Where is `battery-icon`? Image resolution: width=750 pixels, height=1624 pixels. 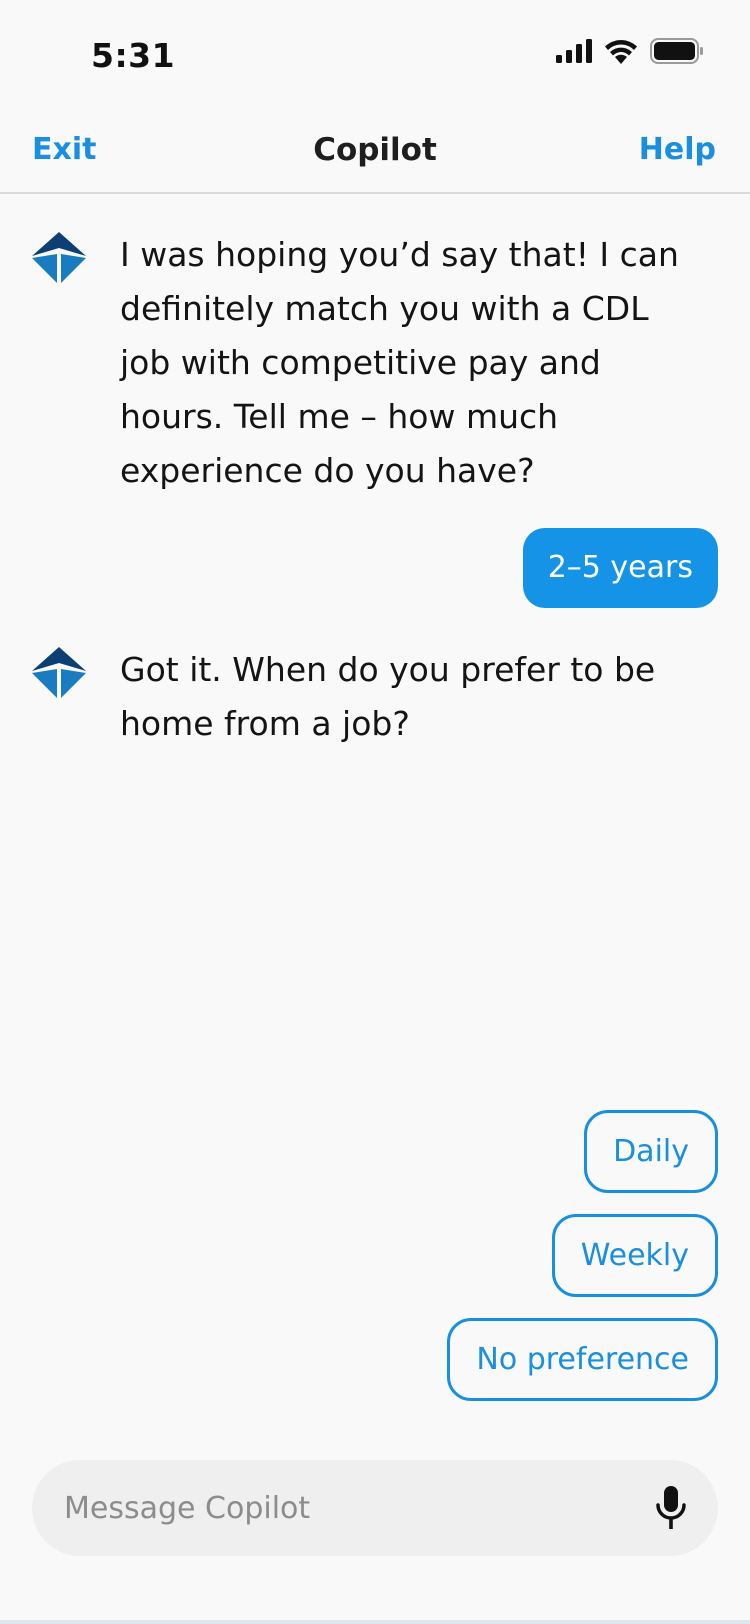 battery-icon is located at coordinates (676, 51).